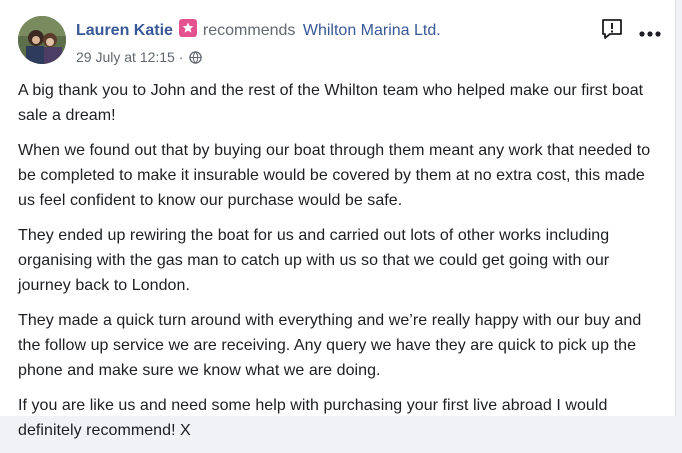 This screenshot has height=453, width=682. Describe the element at coordinates (196, 59) in the screenshot. I see `globe-icon` at that location.